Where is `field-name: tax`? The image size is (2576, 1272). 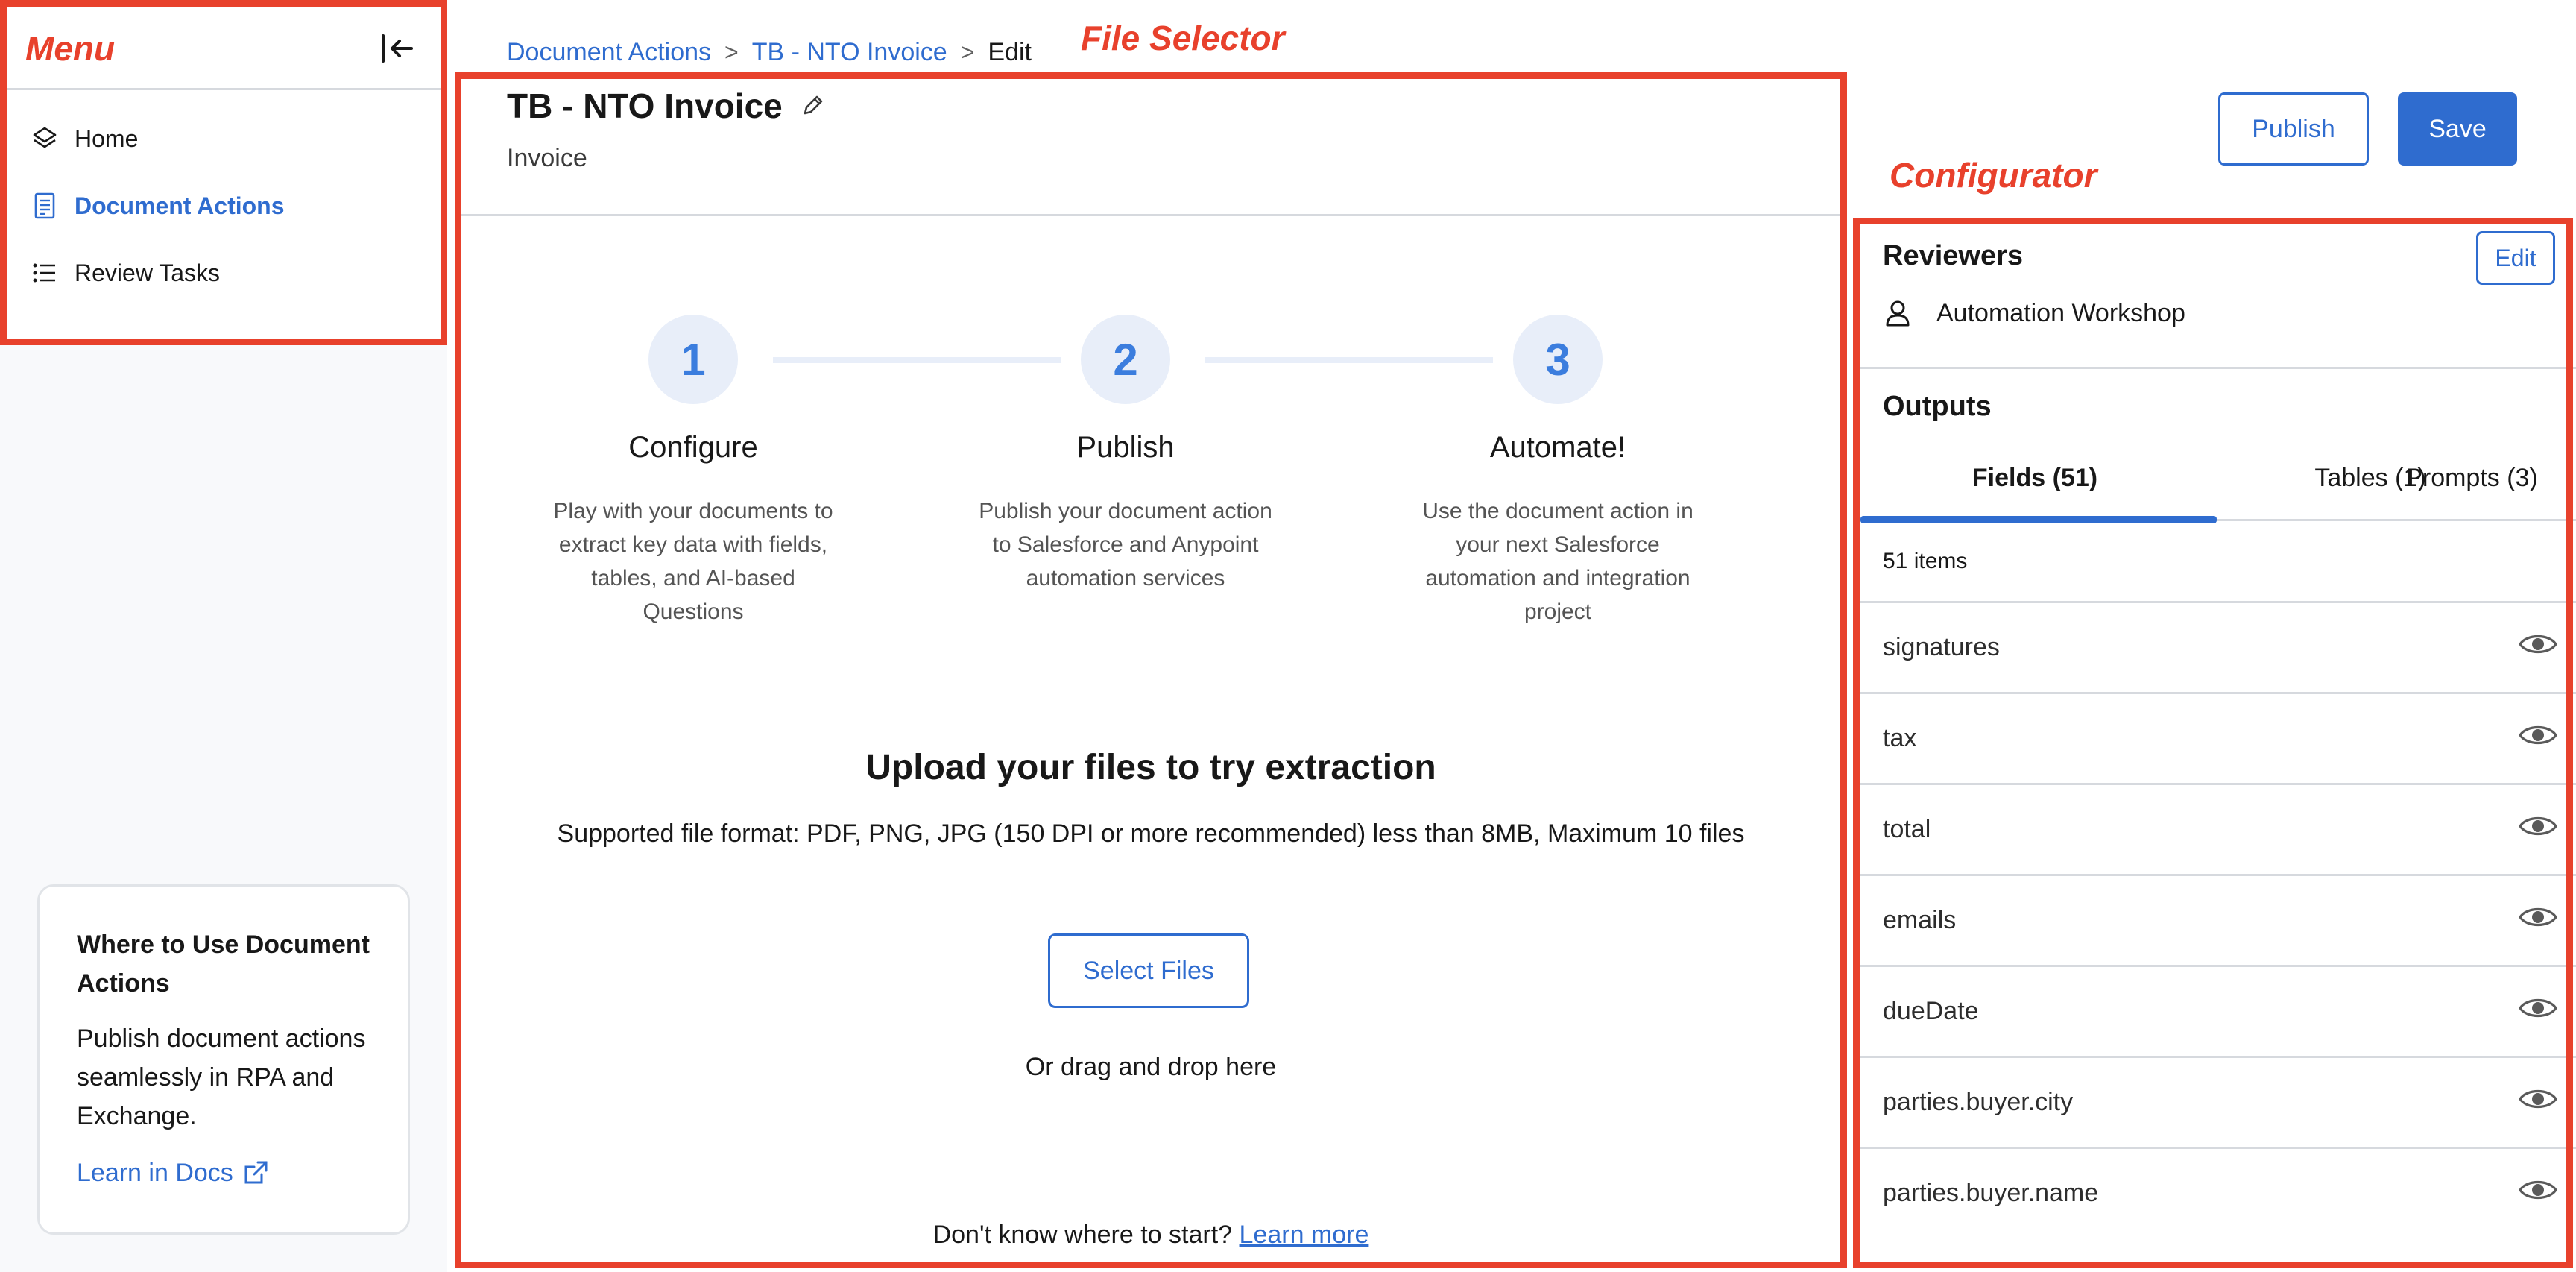
field-name: tax is located at coordinates (1900, 738).